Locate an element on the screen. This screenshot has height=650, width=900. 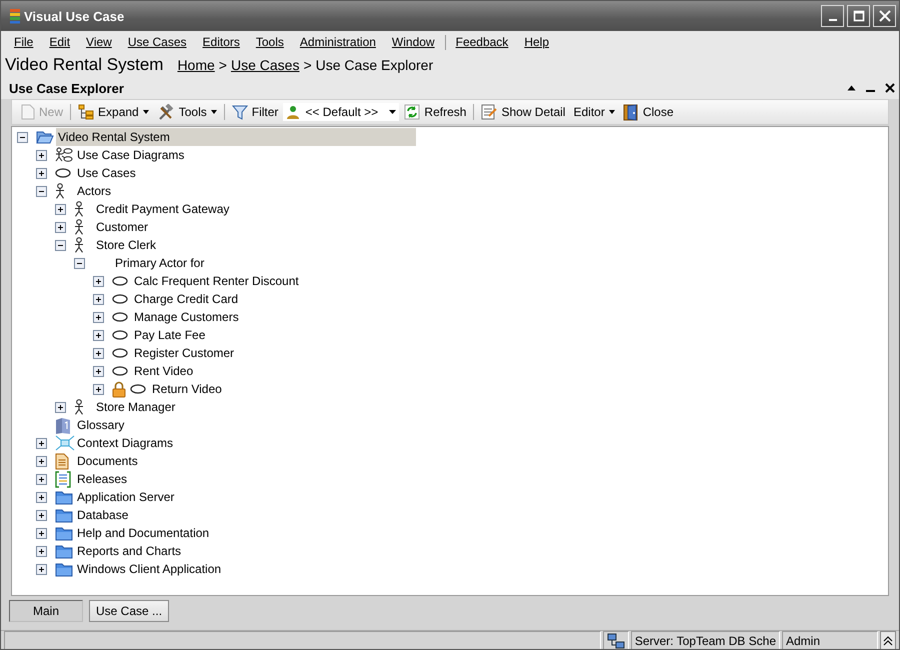
collapse-icon is located at coordinates (851, 88).